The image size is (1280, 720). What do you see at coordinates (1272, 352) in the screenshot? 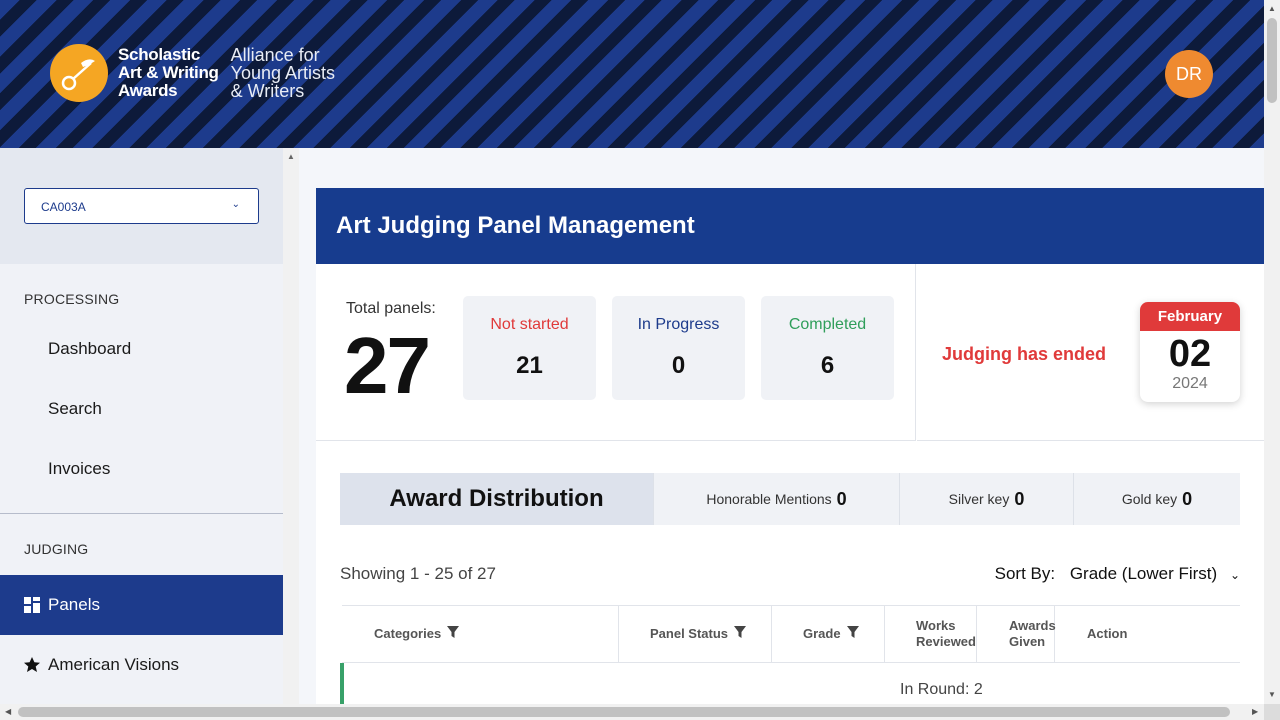
I see `page-vertical-scrollbar: ▲ ▼` at bounding box center [1272, 352].